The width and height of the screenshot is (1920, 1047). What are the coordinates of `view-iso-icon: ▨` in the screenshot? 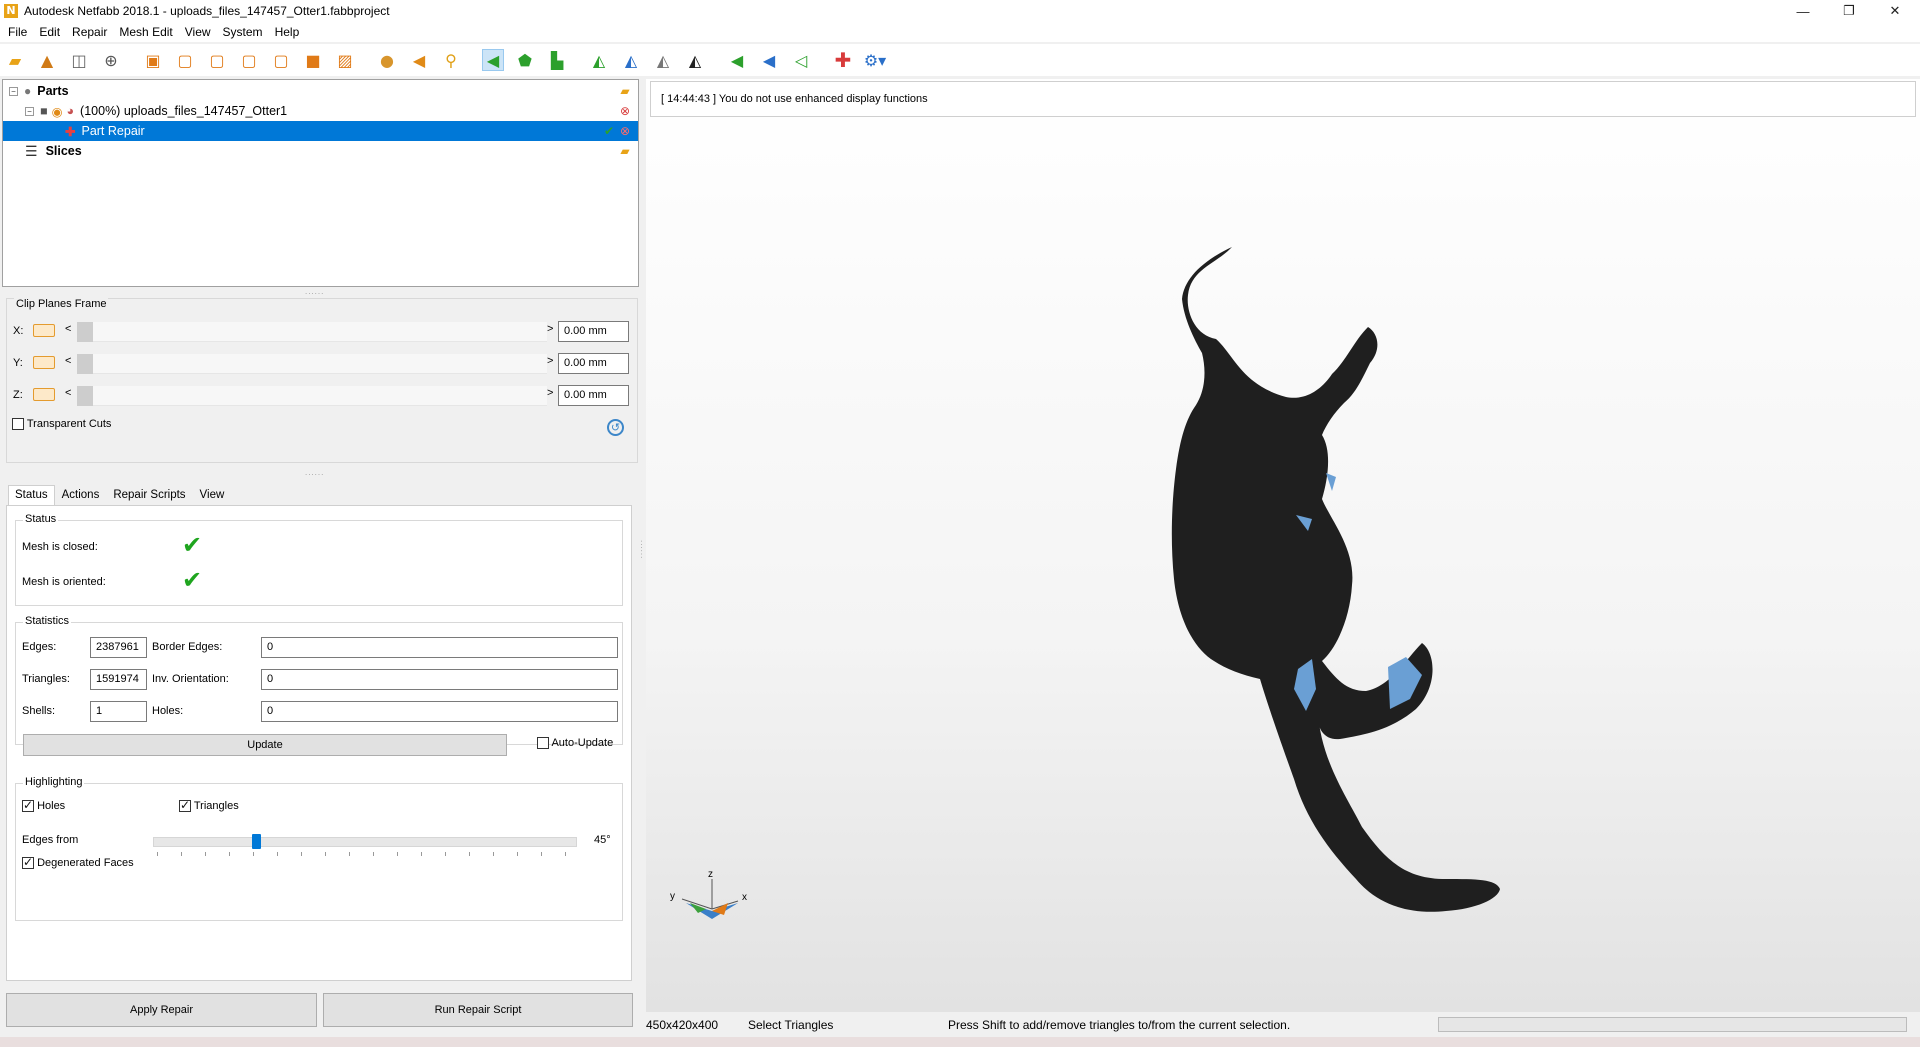 It's located at (345, 60).